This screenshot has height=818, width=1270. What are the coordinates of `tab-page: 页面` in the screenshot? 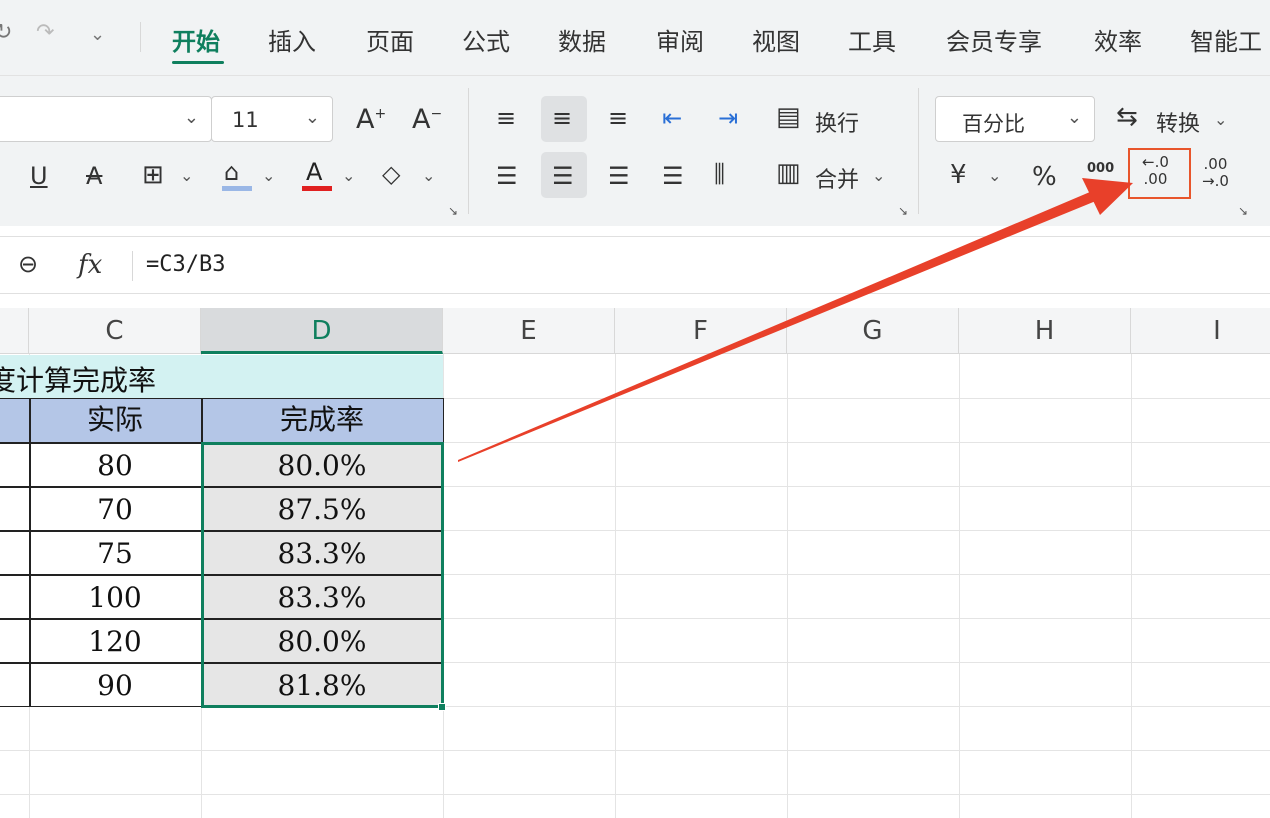 It's located at (390, 39).